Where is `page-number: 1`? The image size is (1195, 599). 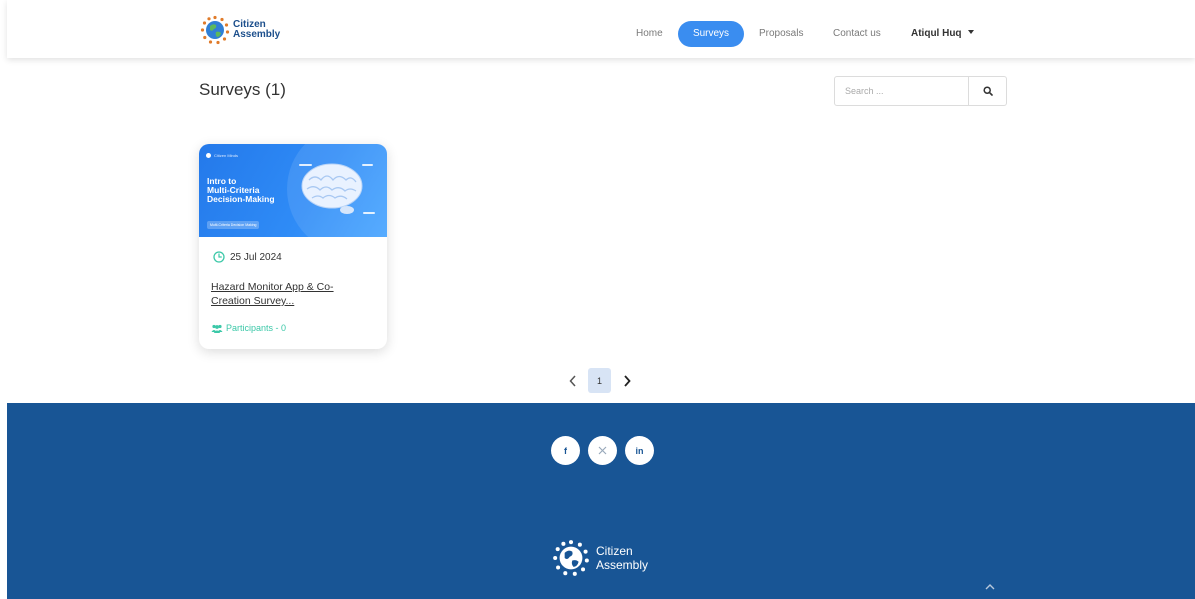
page-number: 1 is located at coordinates (599, 380).